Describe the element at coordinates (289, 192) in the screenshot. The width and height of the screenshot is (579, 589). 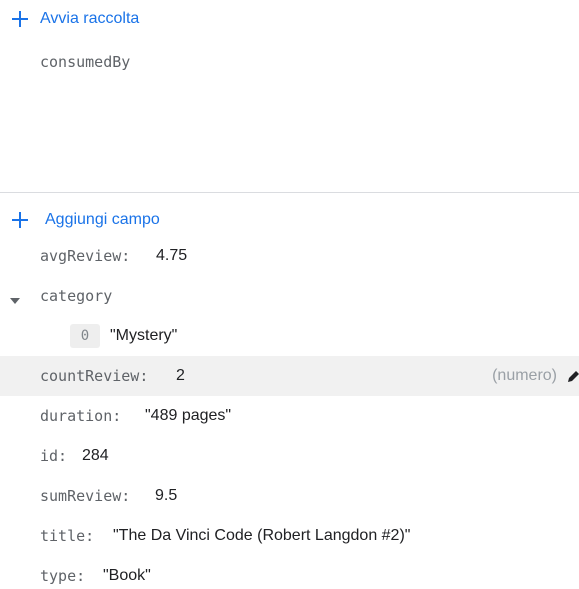
I see `section-divider` at that location.